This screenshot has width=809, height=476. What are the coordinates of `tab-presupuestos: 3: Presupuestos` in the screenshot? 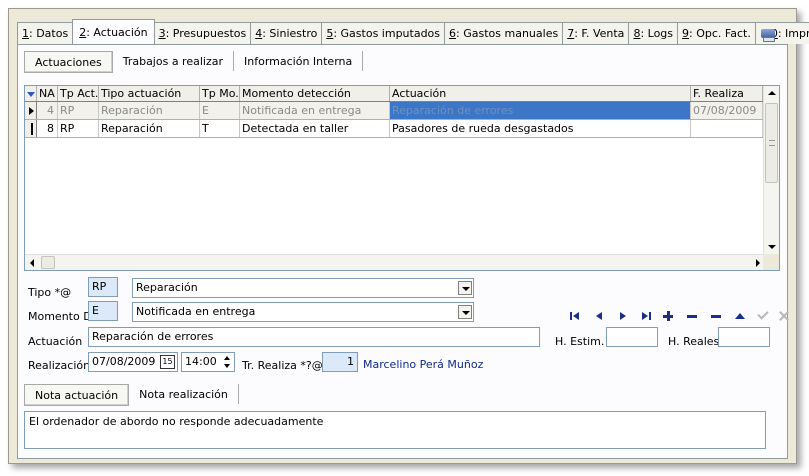 It's located at (202, 33).